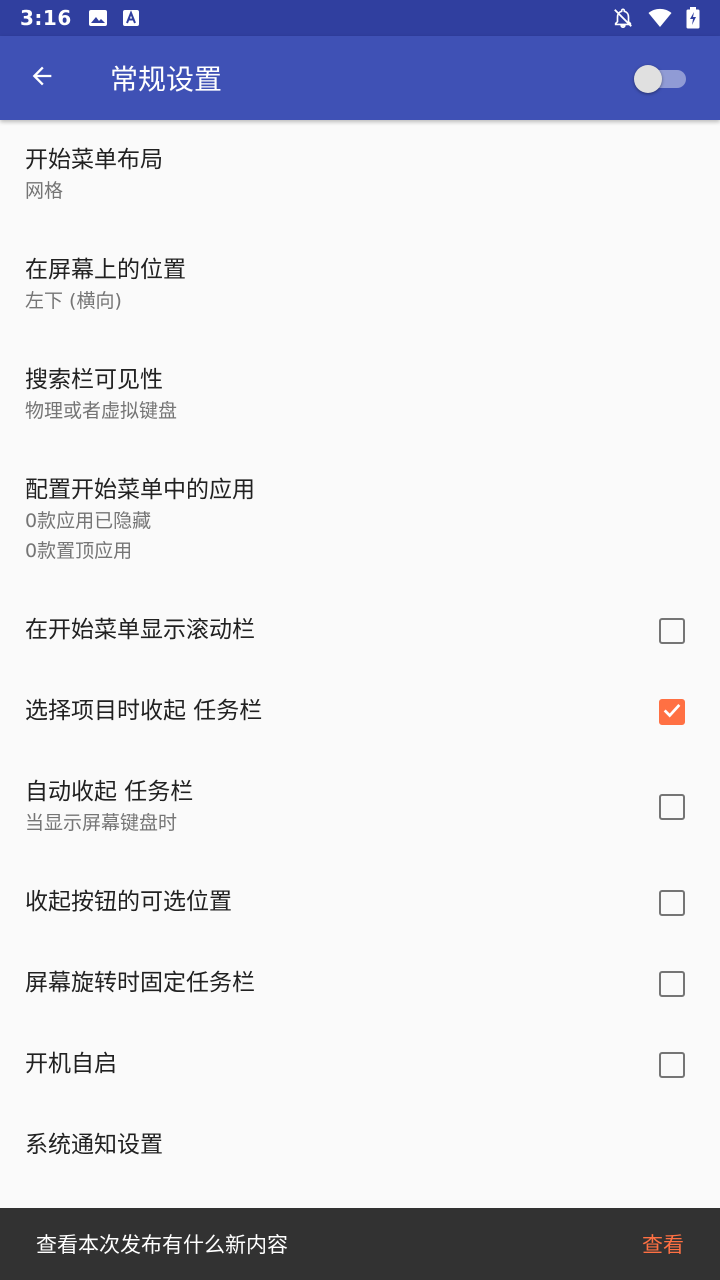 The width and height of the screenshot is (720, 1280). Describe the element at coordinates (44, 191) in the screenshot. I see `pref-summary: 网格` at that location.